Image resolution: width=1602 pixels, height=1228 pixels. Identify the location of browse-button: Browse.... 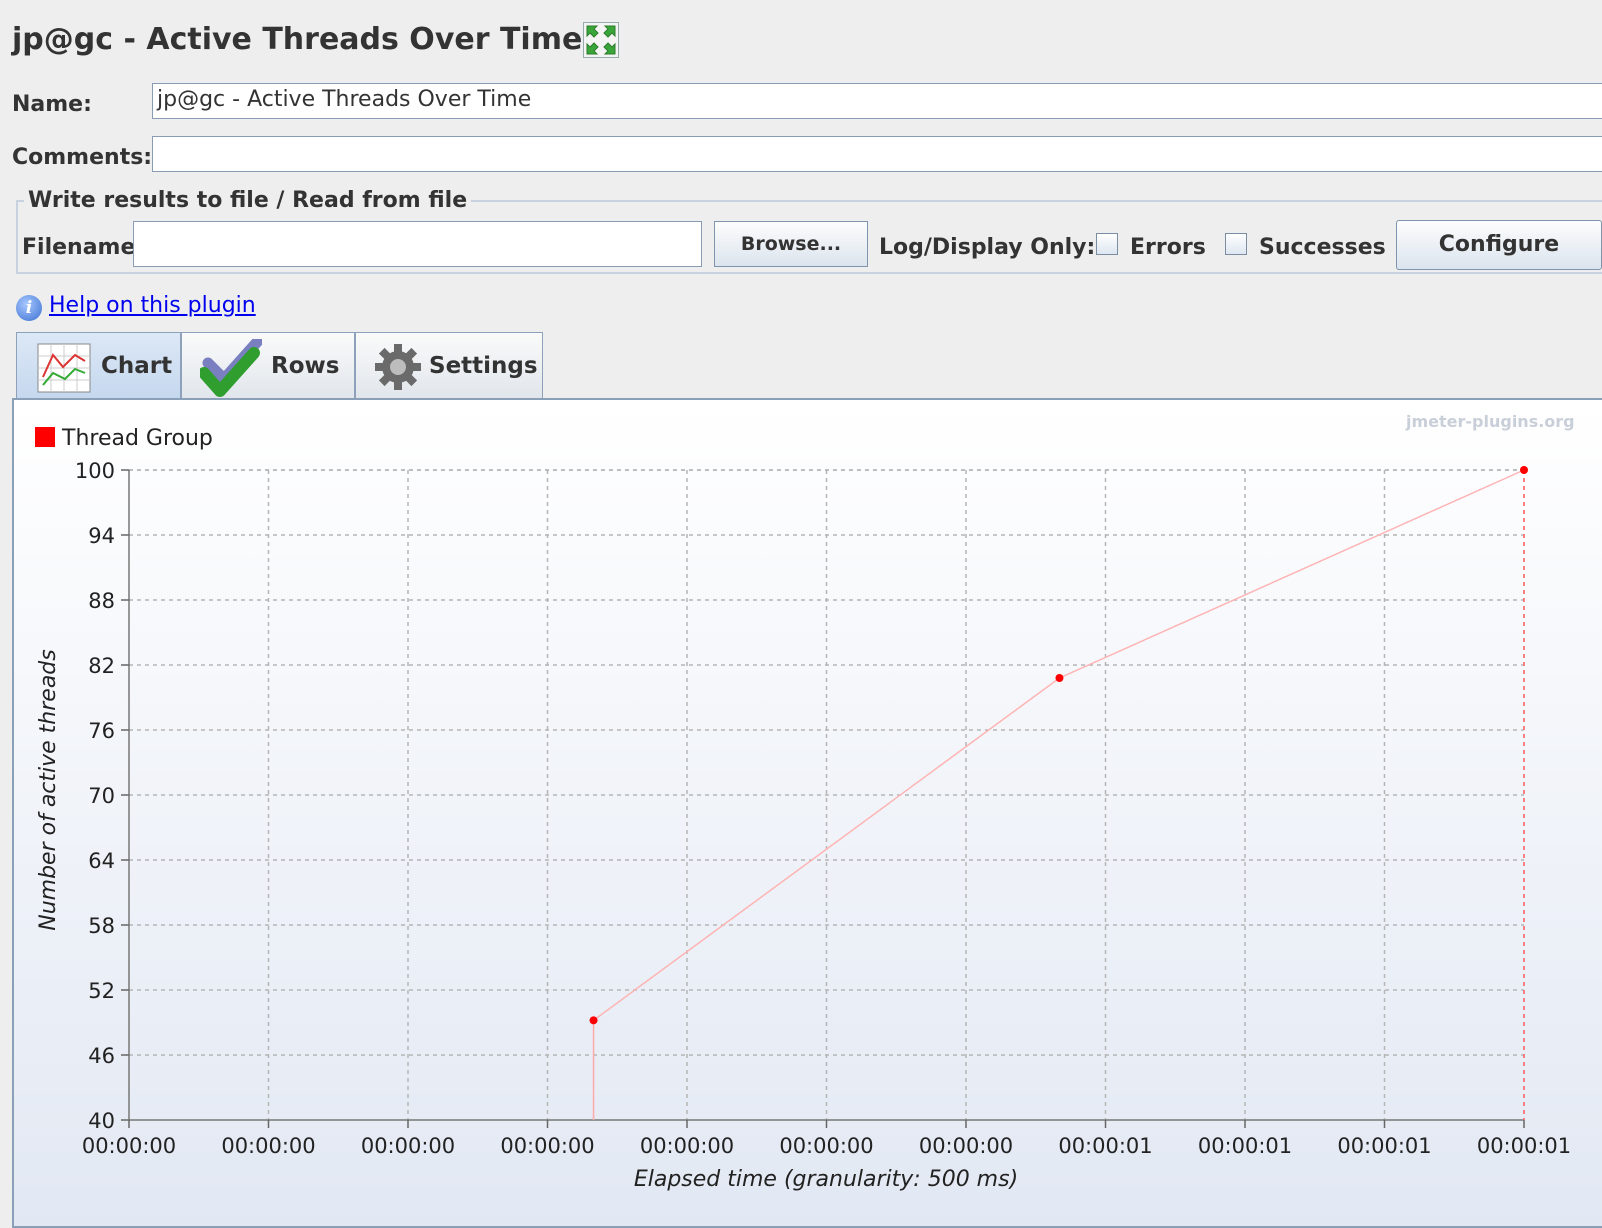
(791, 244).